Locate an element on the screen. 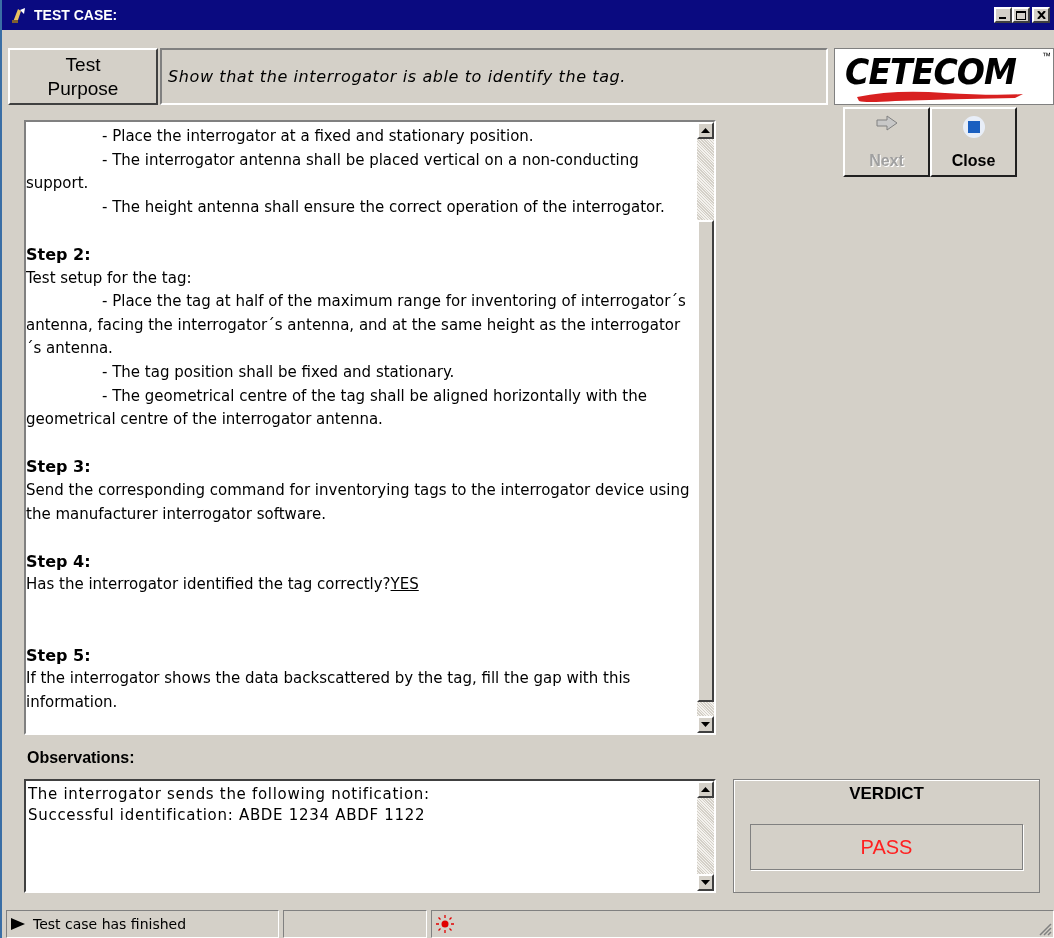 The image size is (1054, 938). minimize-button is located at coordinates (1003, 15).